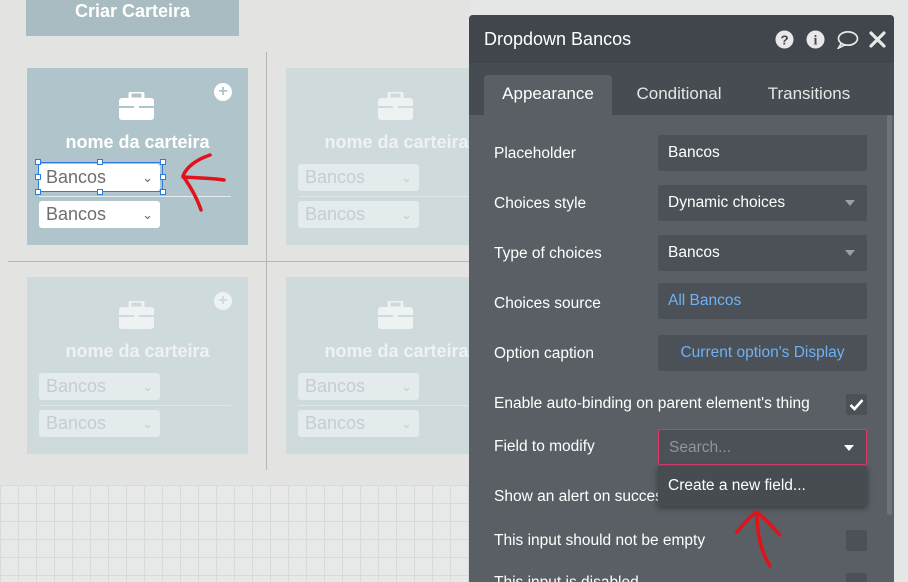 This screenshot has height=582, width=908. Describe the element at coordinates (877, 39) in the screenshot. I see `close-icon` at that location.